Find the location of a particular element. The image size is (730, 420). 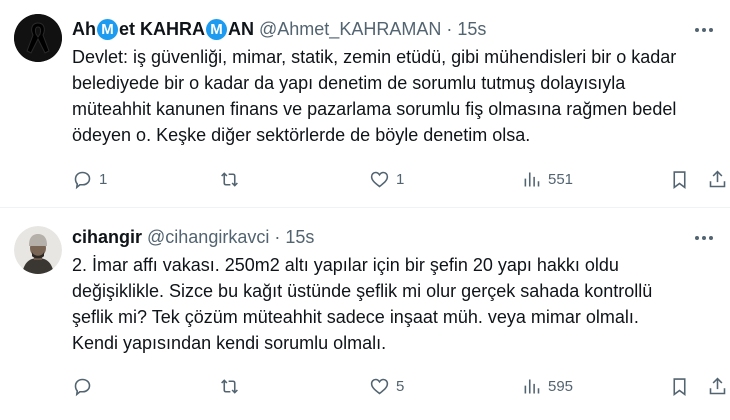

display-name: Ah Met KAHRA M AN is located at coordinates (163, 29).